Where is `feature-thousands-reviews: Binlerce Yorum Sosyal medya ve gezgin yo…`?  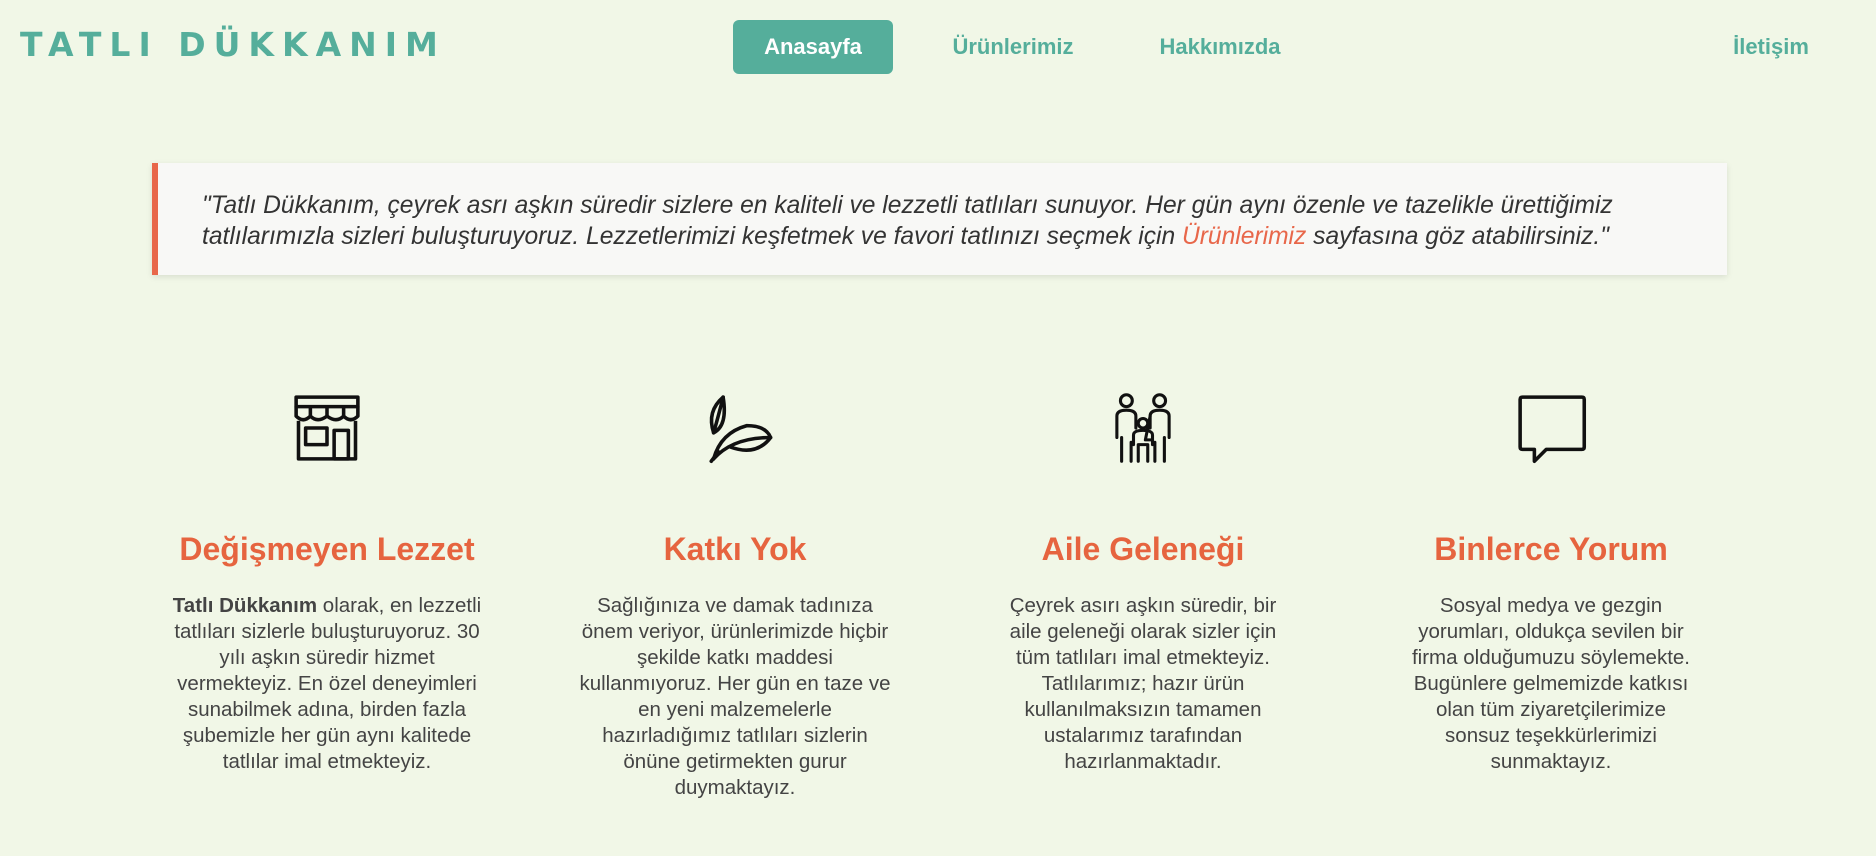
feature-thousands-reviews: Binlerce Yorum Sosyal medya ve gezgin yo… is located at coordinates (1551, 581).